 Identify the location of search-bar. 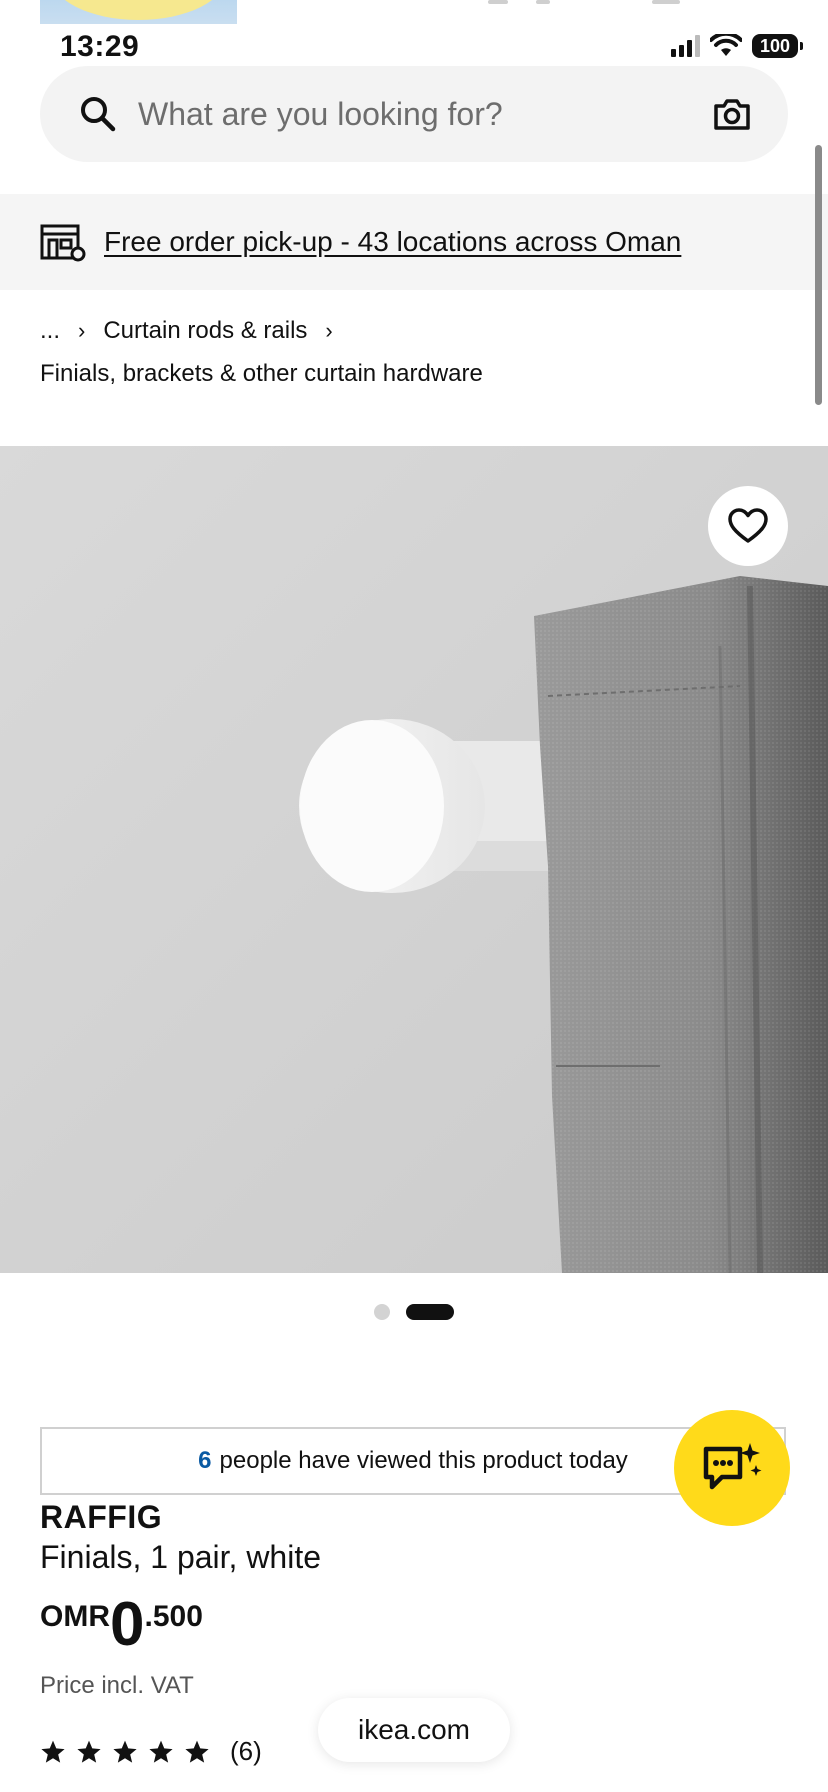
(414, 114).